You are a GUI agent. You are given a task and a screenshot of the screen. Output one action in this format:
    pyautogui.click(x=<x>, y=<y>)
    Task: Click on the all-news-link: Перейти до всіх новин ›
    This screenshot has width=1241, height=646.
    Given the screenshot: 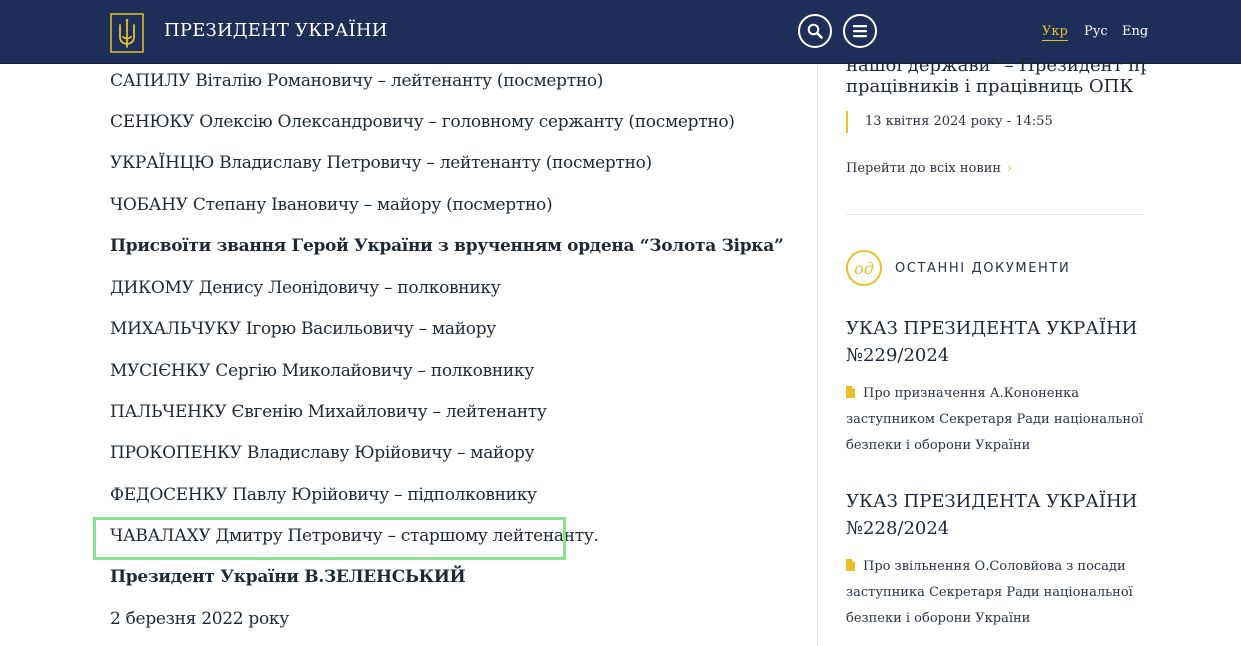 What is the action you would take?
    pyautogui.click(x=996, y=168)
    